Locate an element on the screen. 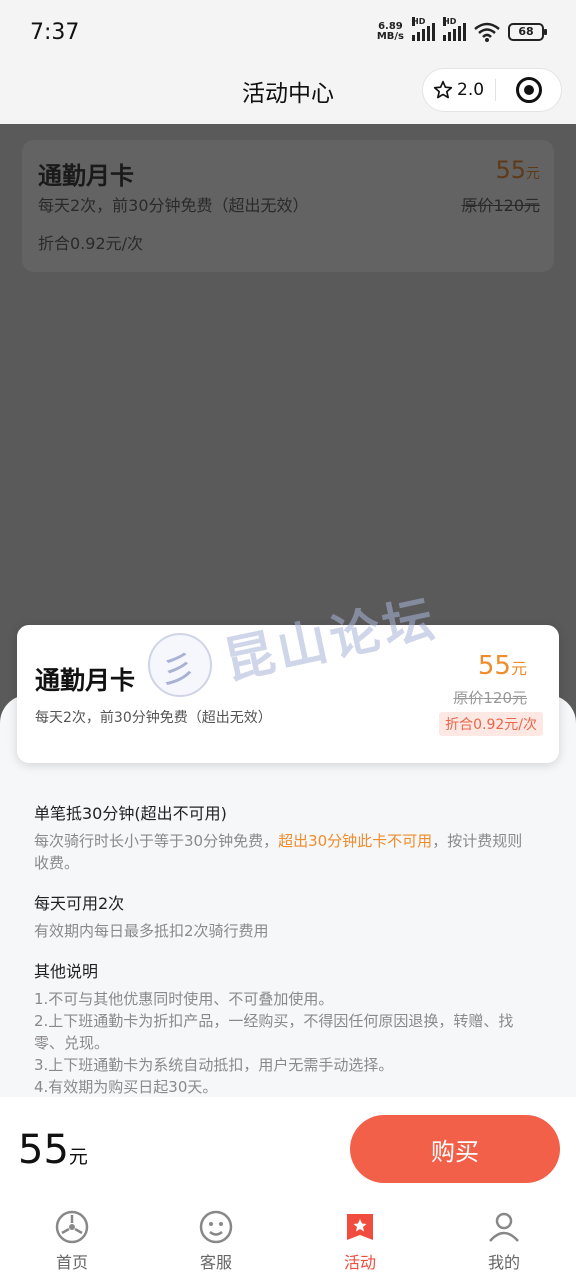 The image size is (576, 1280). target-icon is located at coordinates (528, 90).